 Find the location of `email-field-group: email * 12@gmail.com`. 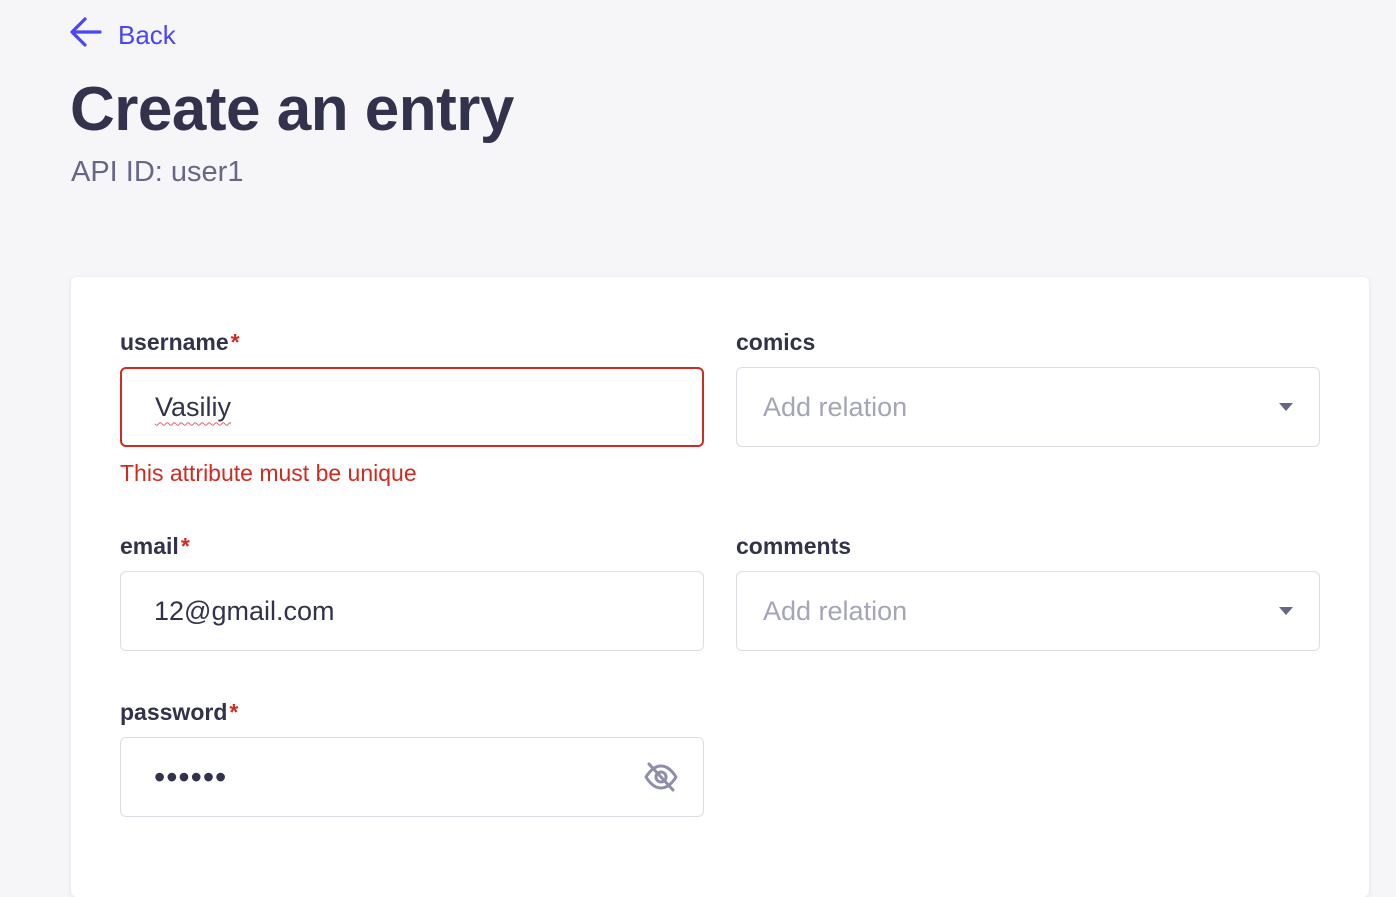

email-field-group: email * 12@gmail.com is located at coordinates (412, 591).